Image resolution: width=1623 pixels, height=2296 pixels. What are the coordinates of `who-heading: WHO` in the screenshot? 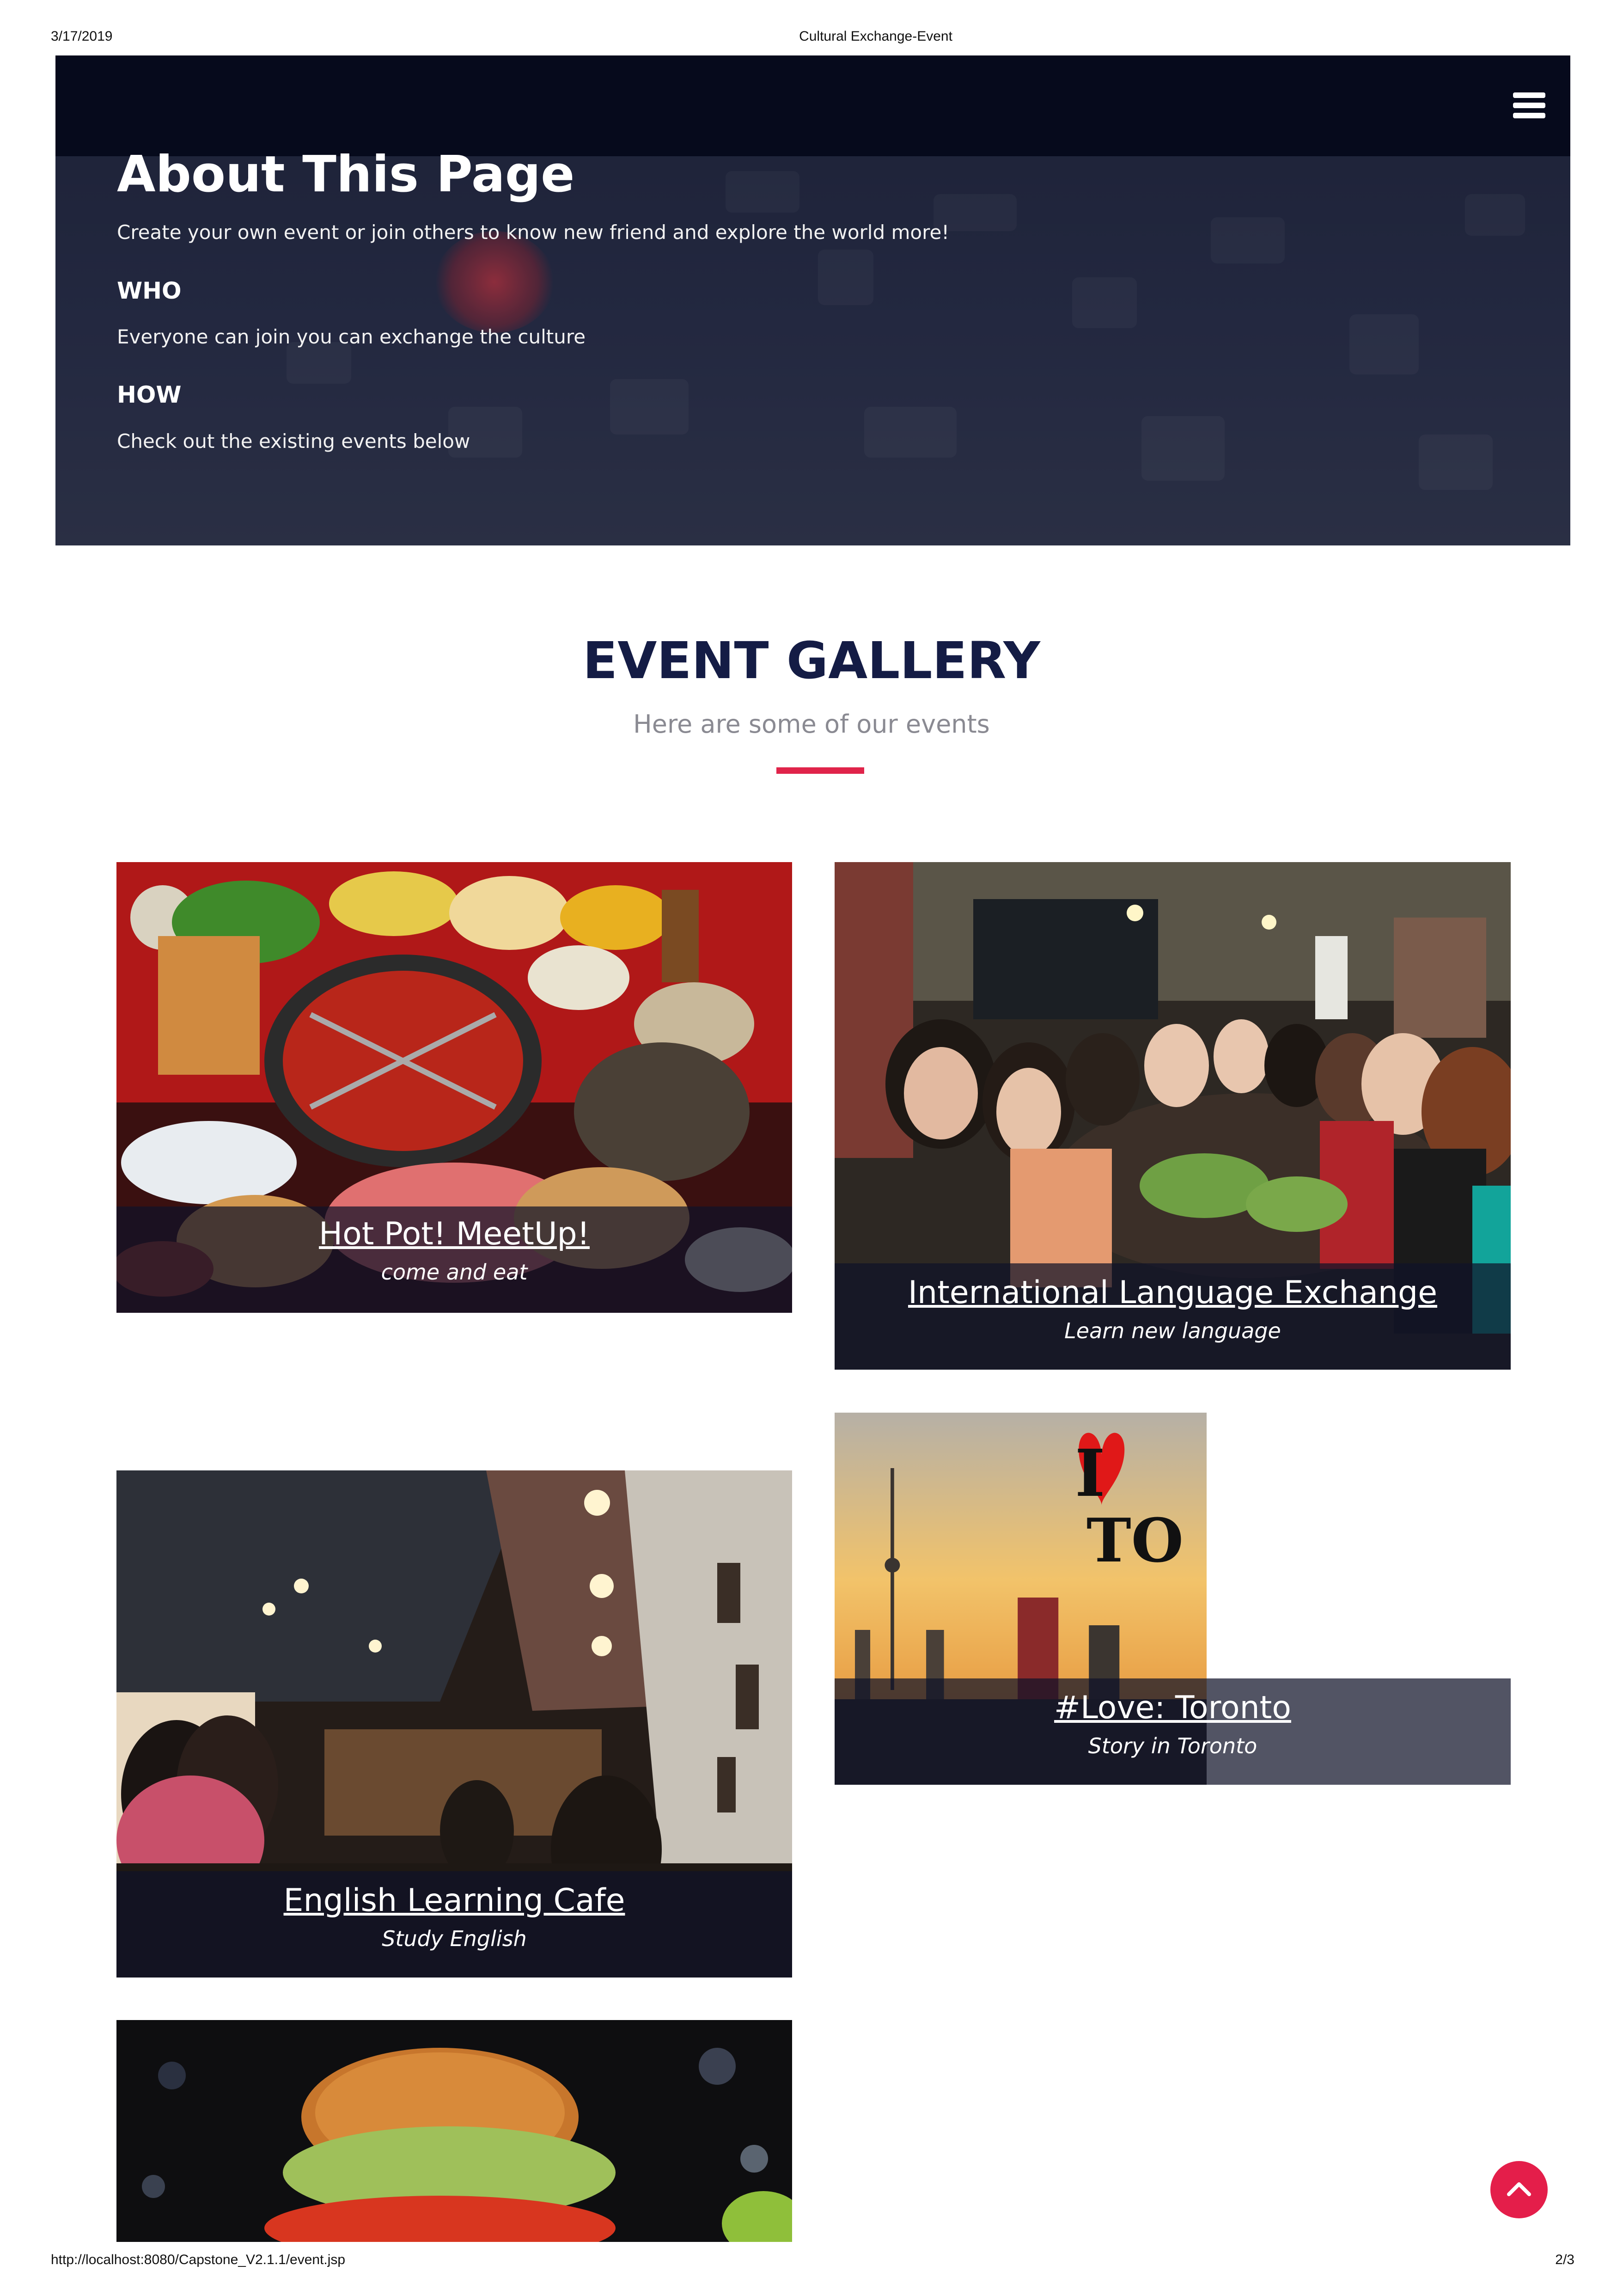 It's located at (149, 290).